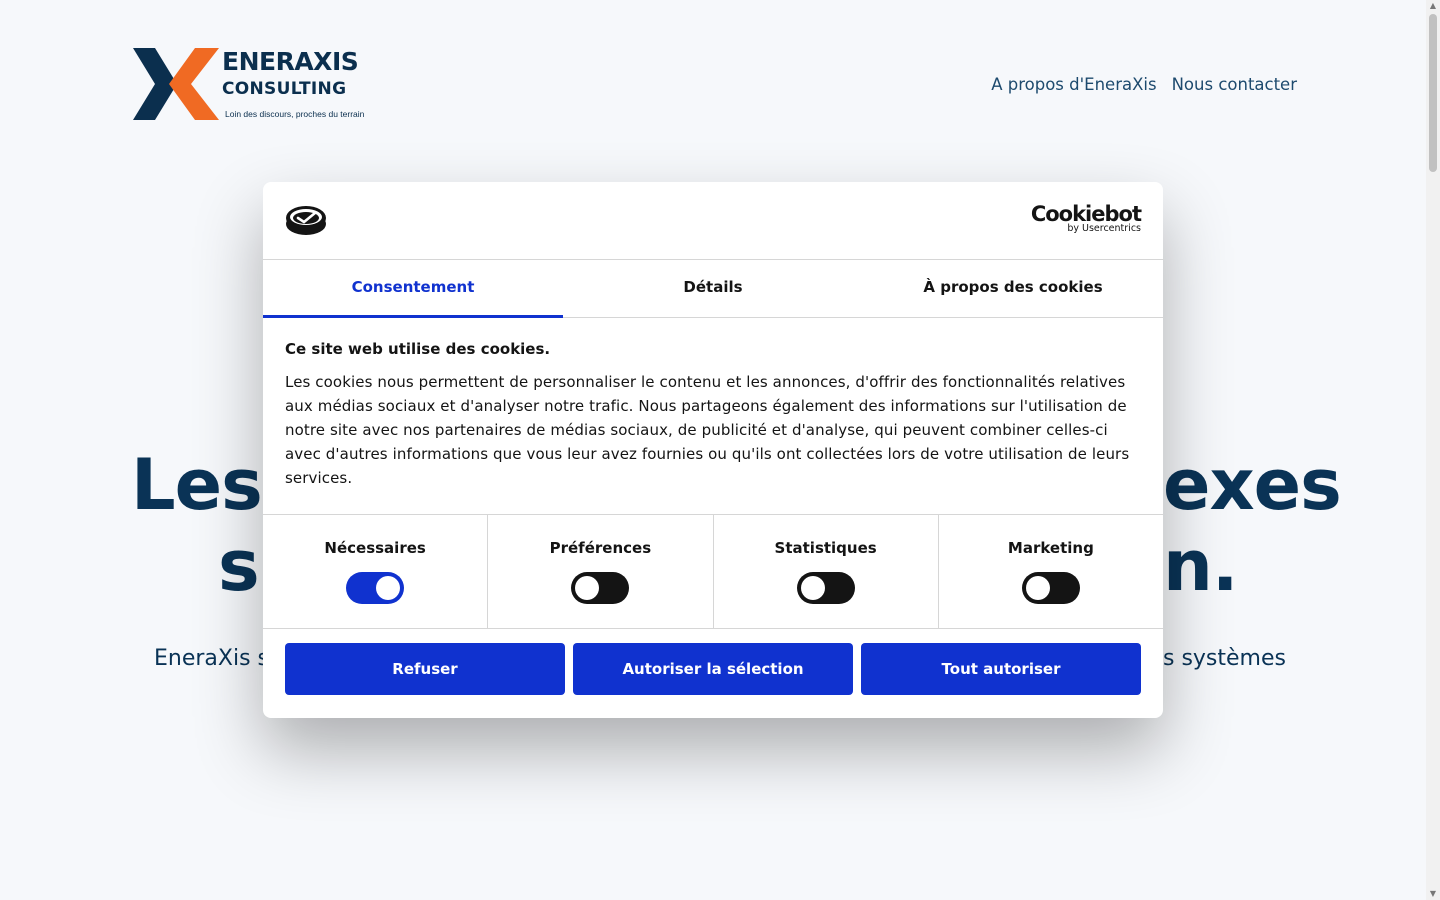  What do you see at coordinates (825, 588) in the screenshot?
I see `statistics-switch` at bounding box center [825, 588].